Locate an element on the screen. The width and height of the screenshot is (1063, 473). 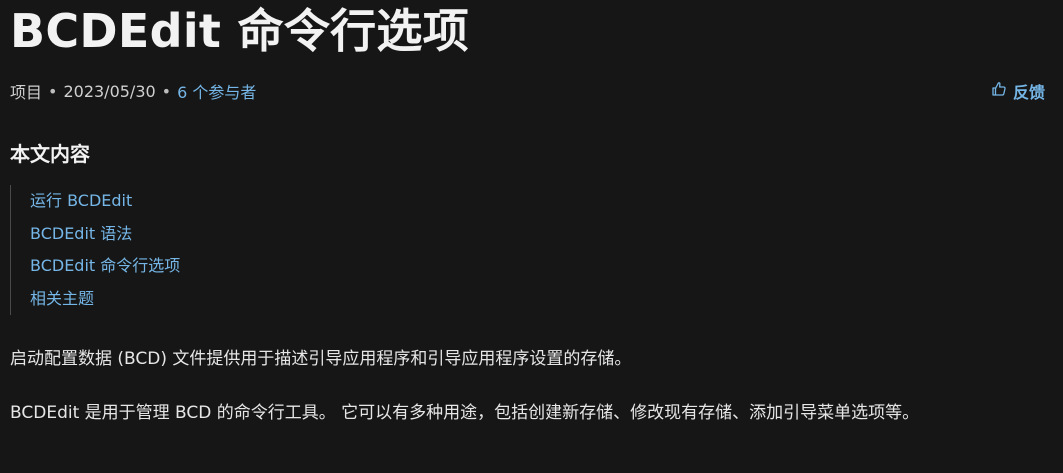
feedback-button: 反馈 is located at coordinates (1018, 91).